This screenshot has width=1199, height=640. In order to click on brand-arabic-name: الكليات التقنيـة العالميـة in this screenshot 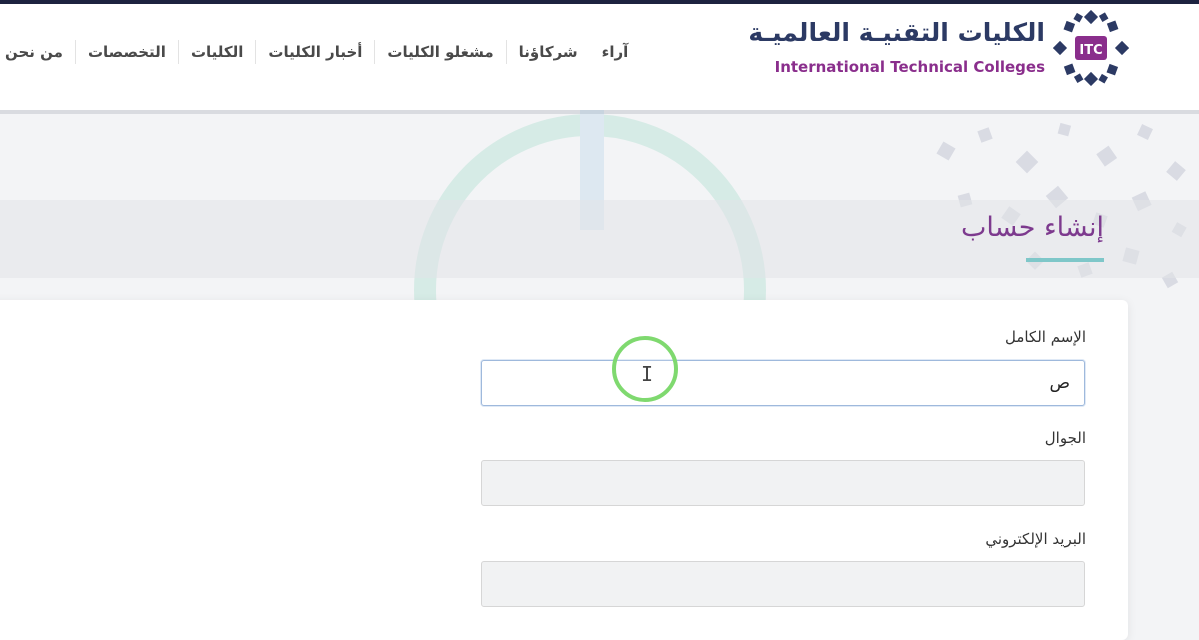, I will do `click(896, 32)`.